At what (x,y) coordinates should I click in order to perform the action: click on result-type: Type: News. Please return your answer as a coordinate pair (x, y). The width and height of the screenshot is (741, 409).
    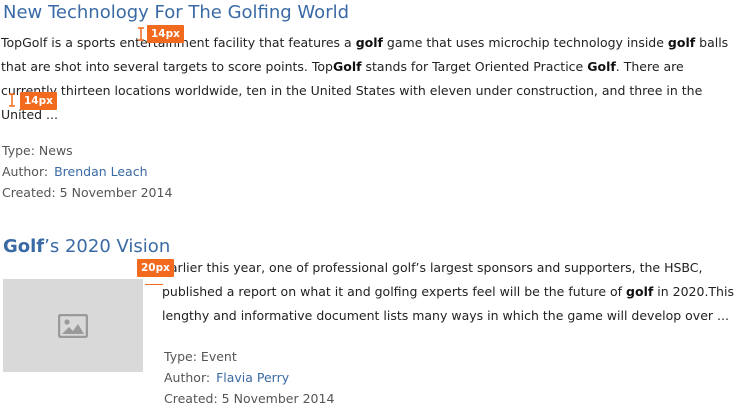
    Looking at the image, I should click on (371, 150).